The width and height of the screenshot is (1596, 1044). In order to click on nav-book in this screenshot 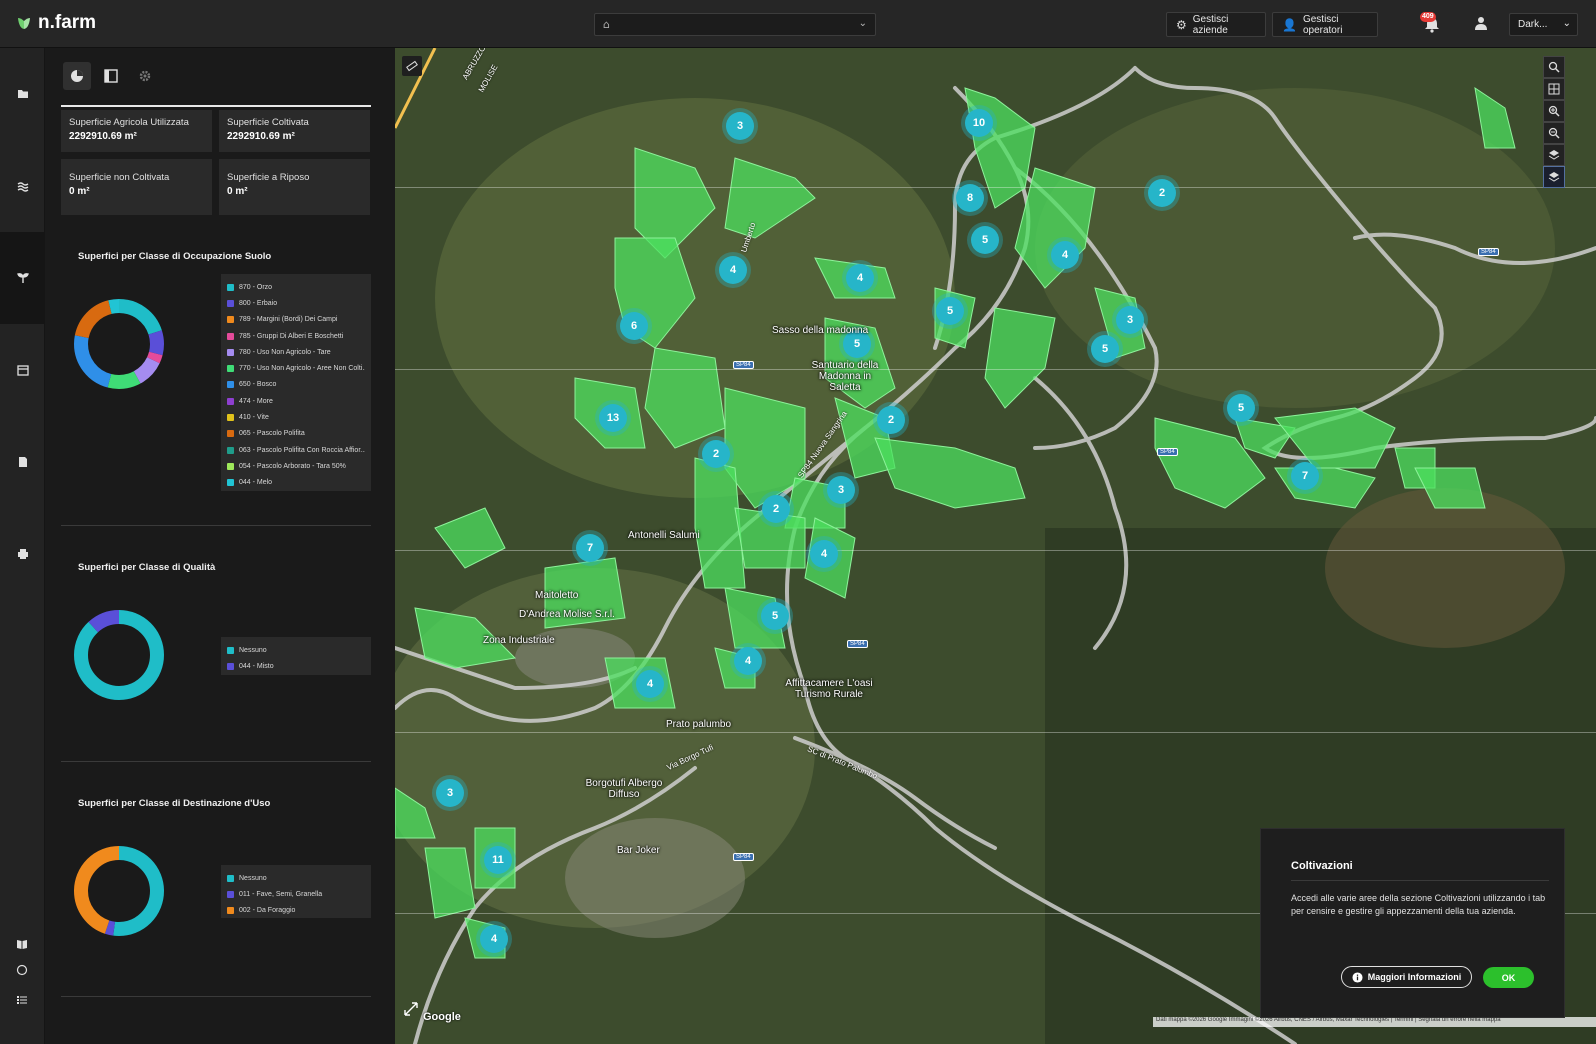, I will do `click(22, 944)`.